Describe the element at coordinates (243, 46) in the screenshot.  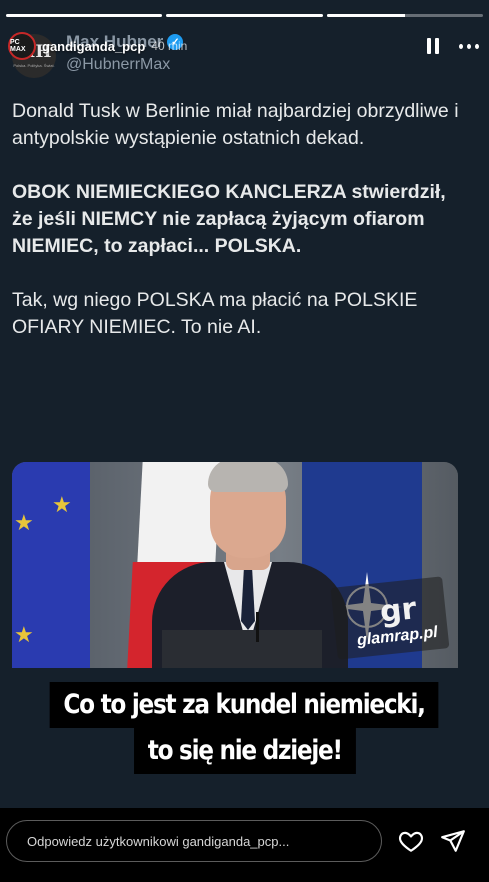
I see `story-header: PC MAX gandiganda_pcp 40 min` at that location.